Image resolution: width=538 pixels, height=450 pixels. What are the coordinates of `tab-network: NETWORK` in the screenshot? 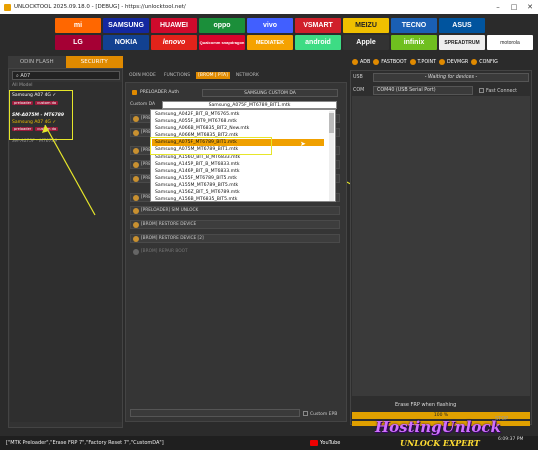 It's located at (247, 75).